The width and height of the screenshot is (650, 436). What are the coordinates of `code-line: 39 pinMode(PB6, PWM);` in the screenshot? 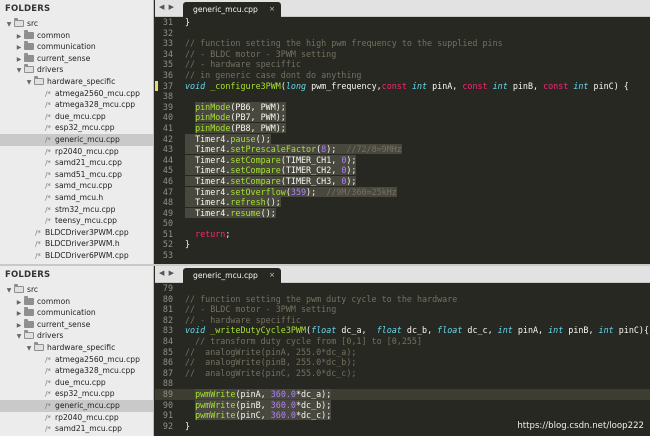 It's located at (402, 107).